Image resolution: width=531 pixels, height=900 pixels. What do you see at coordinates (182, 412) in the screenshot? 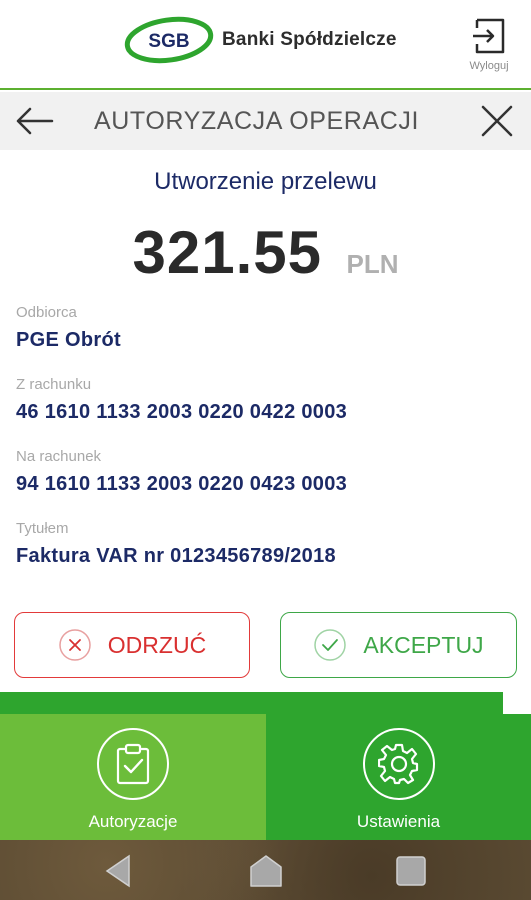
I see `from-account-value: 46 1610 1133 2003 0220 0422 0003` at bounding box center [182, 412].